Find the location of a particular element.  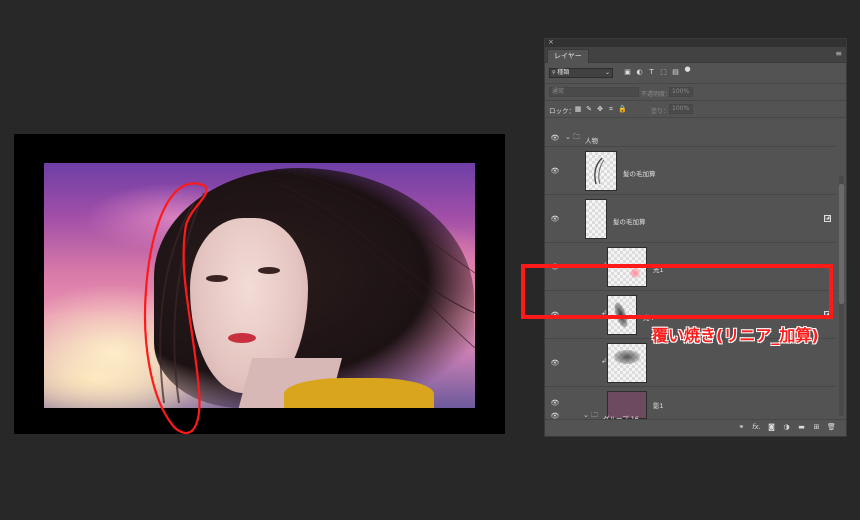

mask-icon: ◙ is located at coordinates (771, 427).